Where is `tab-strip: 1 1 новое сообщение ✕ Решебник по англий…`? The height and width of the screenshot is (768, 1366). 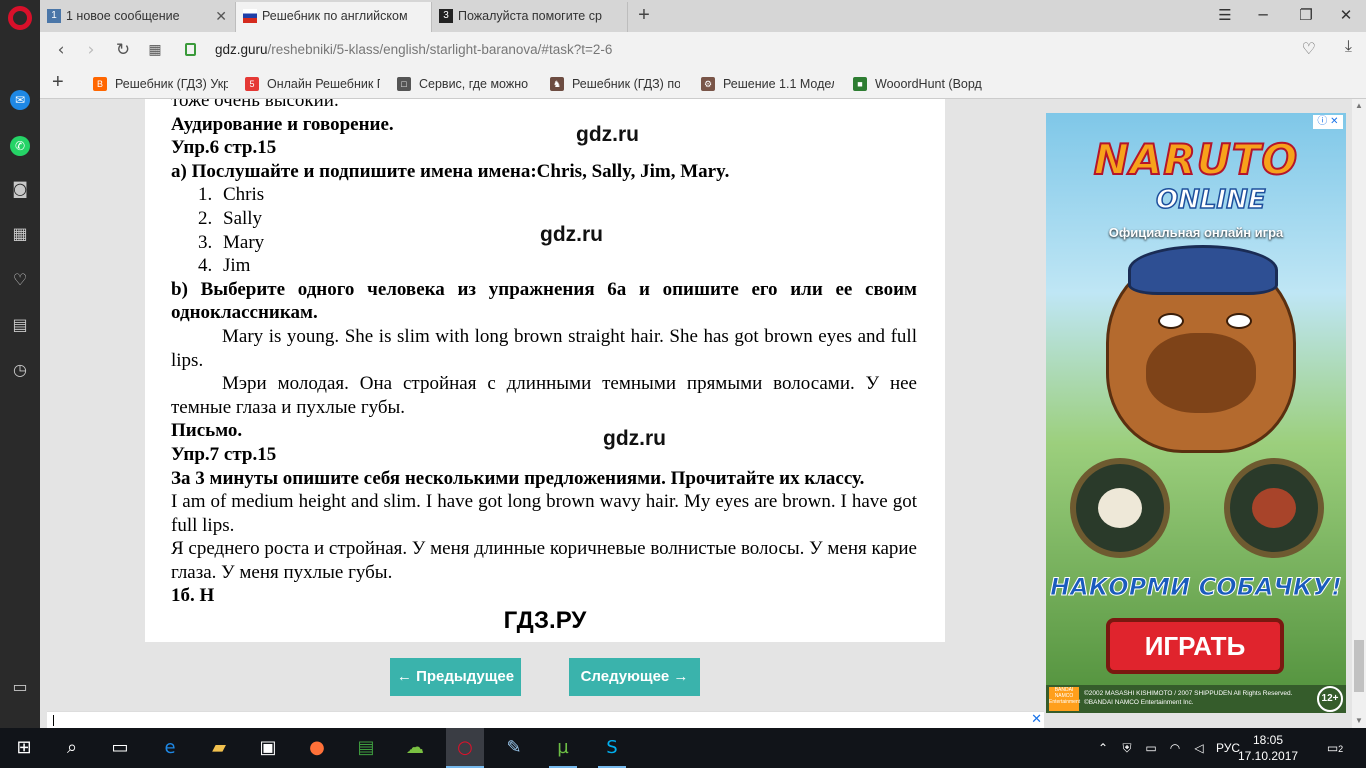 tab-strip: 1 1 новое сообщение ✕ Решебник по англий… is located at coordinates (703, 16).